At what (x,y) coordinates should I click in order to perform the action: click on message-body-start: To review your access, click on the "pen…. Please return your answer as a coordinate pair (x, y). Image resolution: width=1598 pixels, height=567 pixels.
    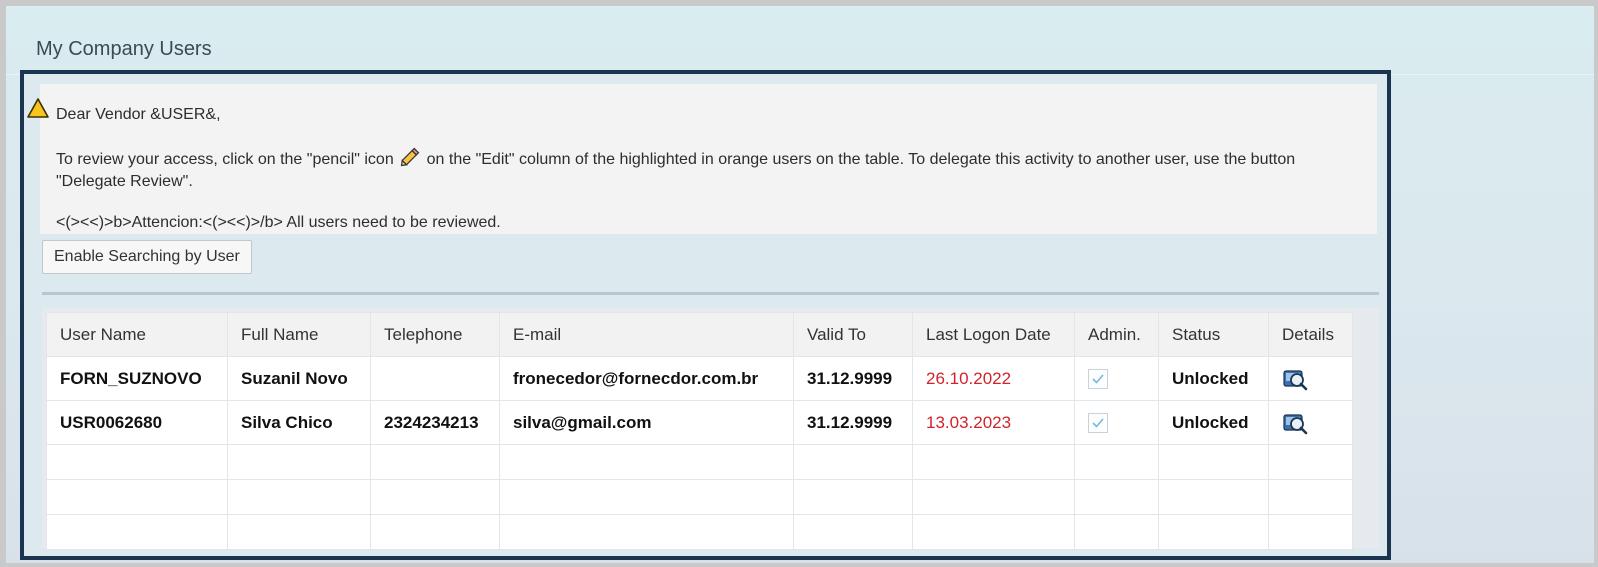
    Looking at the image, I should click on (225, 159).